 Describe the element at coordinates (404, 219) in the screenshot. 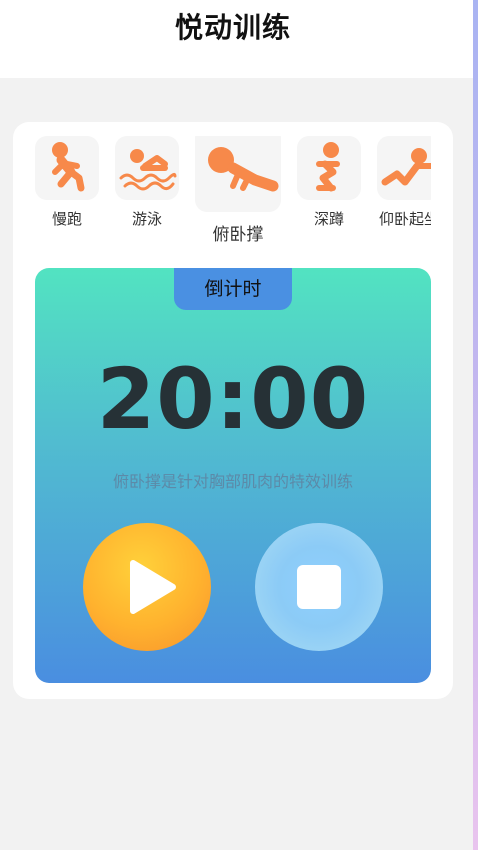

I see `exercise-label: 仰卧起坐` at that location.